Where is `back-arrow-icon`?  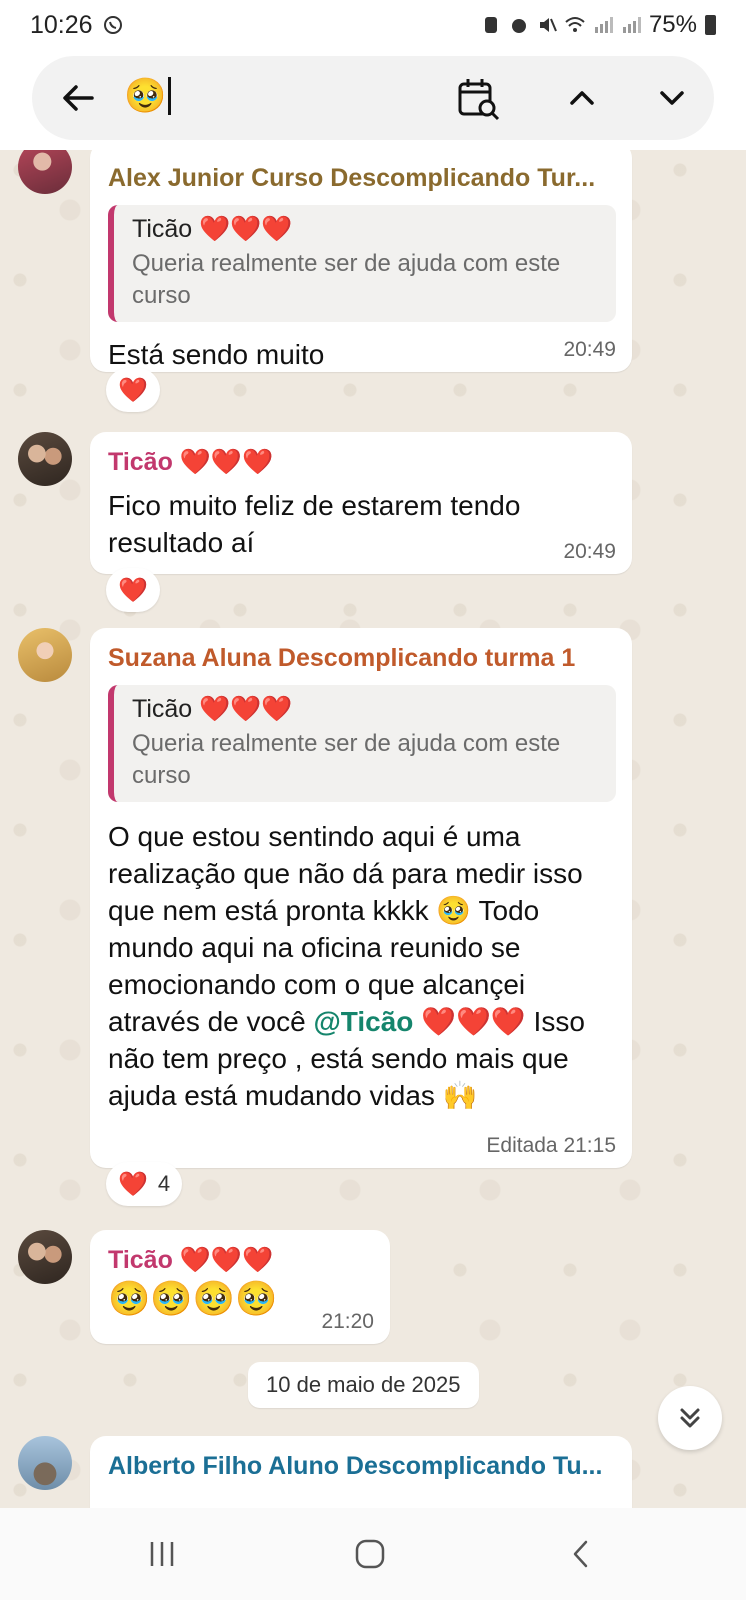
back-arrow-icon is located at coordinates (78, 98).